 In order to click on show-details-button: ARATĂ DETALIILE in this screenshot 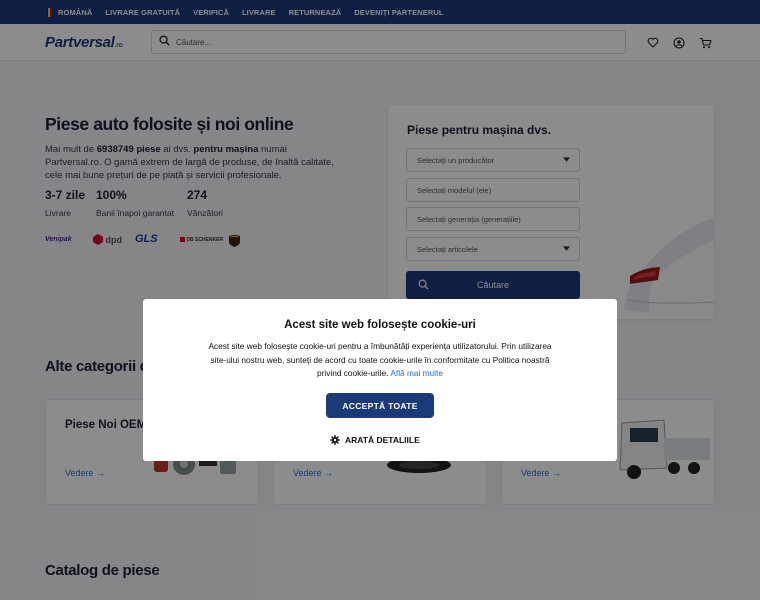, I will do `click(375, 440)`.